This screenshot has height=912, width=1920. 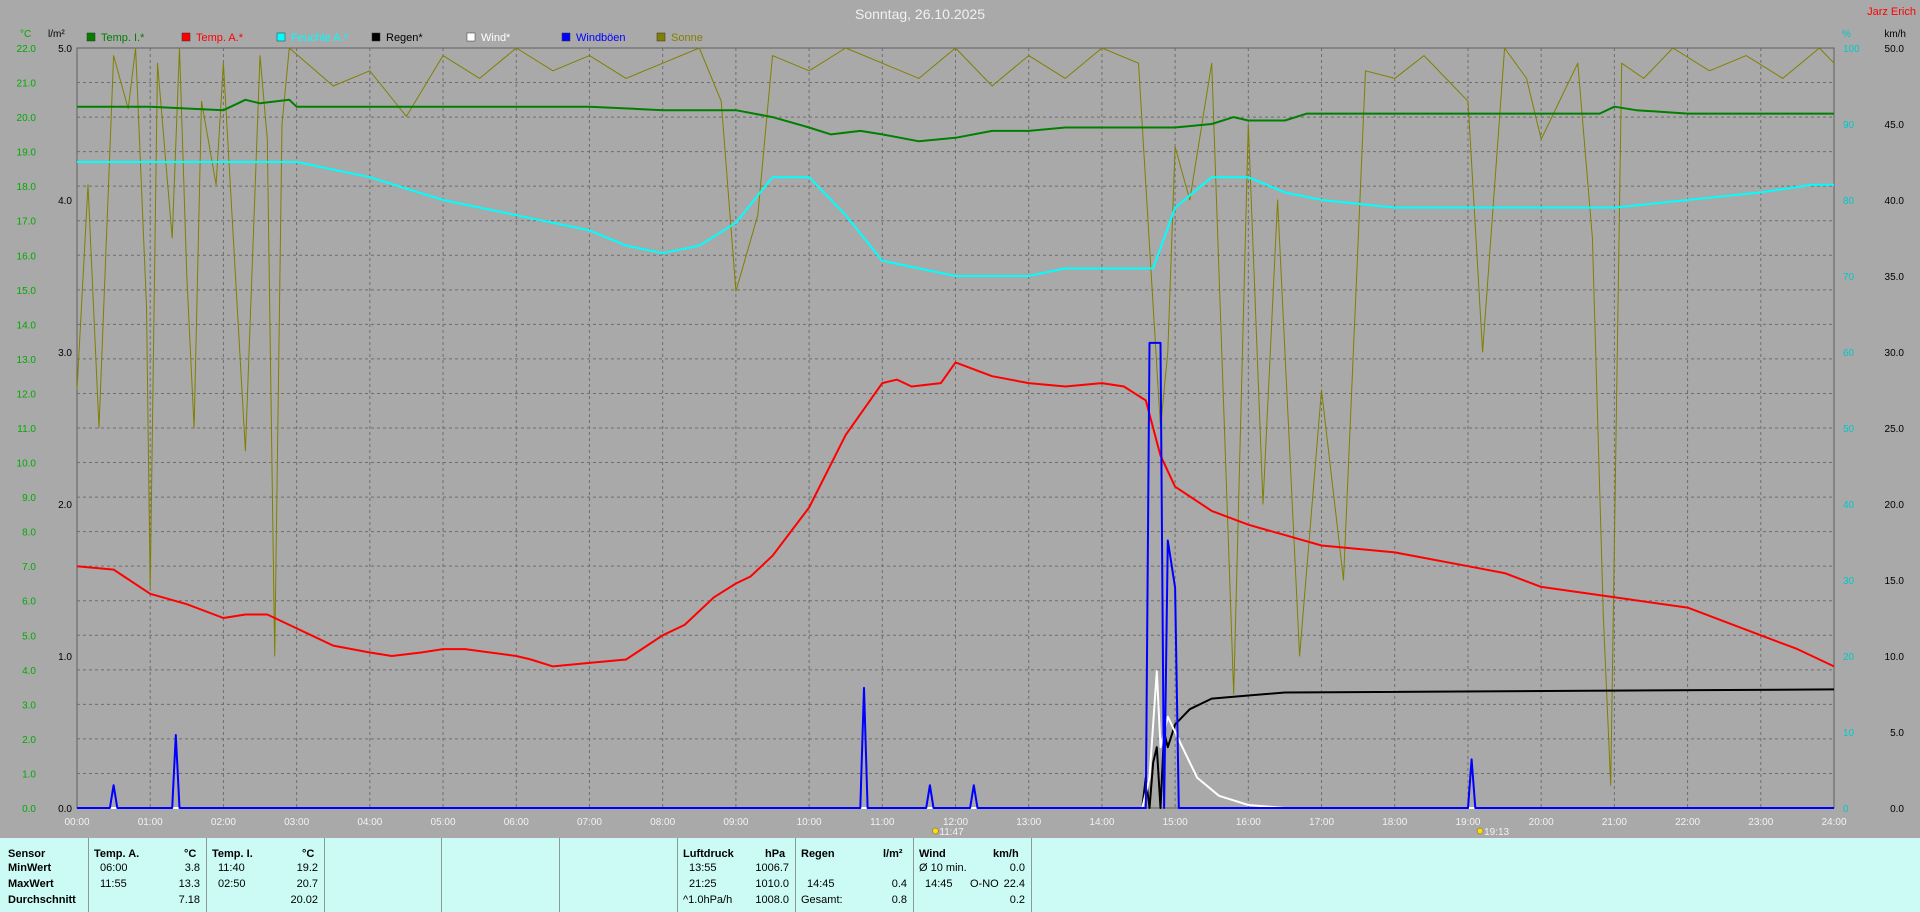 What do you see at coordinates (307, 868) in the screenshot?
I see `temp-i-min-val: 19.2` at bounding box center [307, 868].